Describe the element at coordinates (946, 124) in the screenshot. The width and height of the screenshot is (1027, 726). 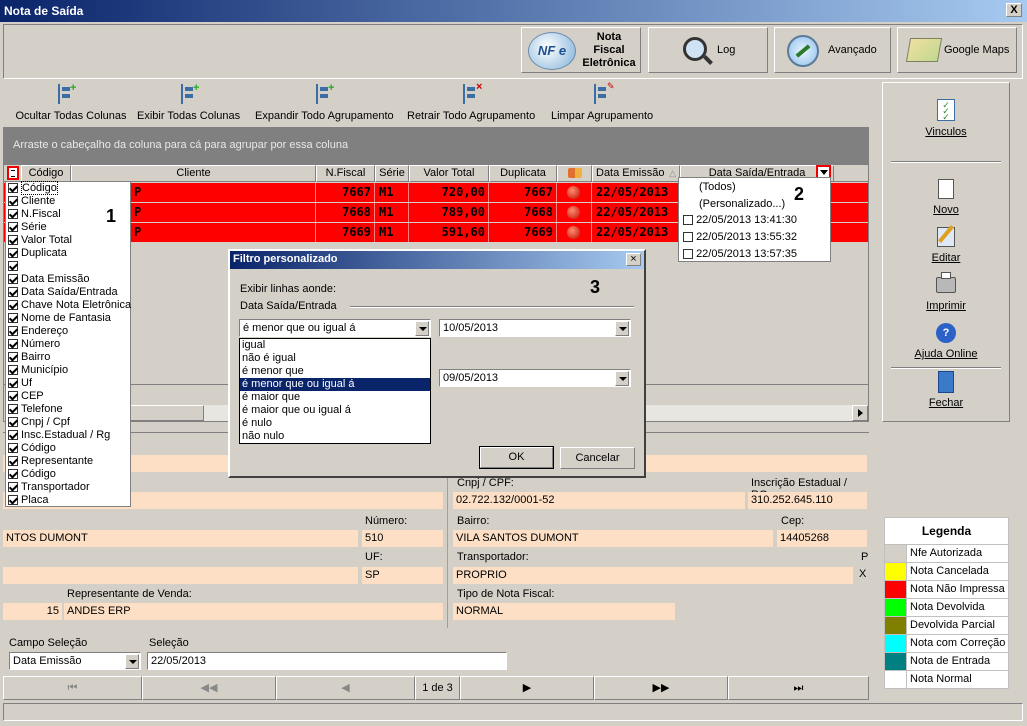
I see `vinculos-button: ✓ ✓ ✓ Vinculos` at that location.